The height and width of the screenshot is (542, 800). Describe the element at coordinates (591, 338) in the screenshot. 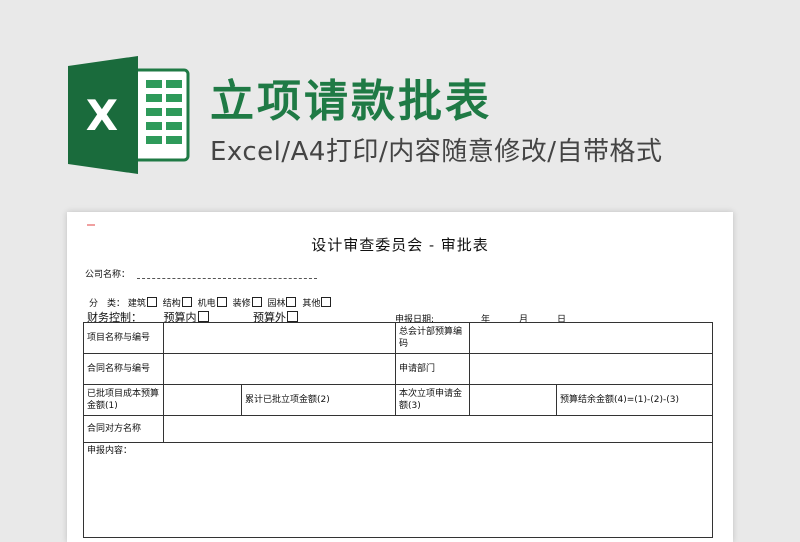

I see `budget-code-field` at that location.